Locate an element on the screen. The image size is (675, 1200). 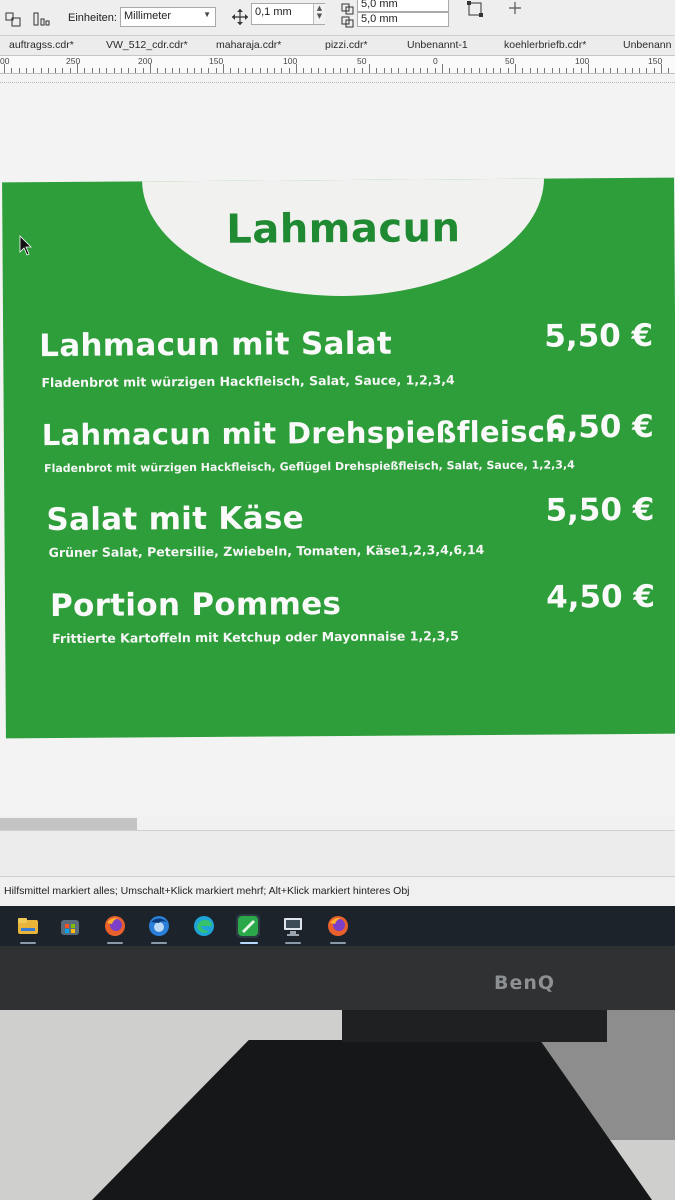
distribute-objects-icon is located at coordinates (41, 19).